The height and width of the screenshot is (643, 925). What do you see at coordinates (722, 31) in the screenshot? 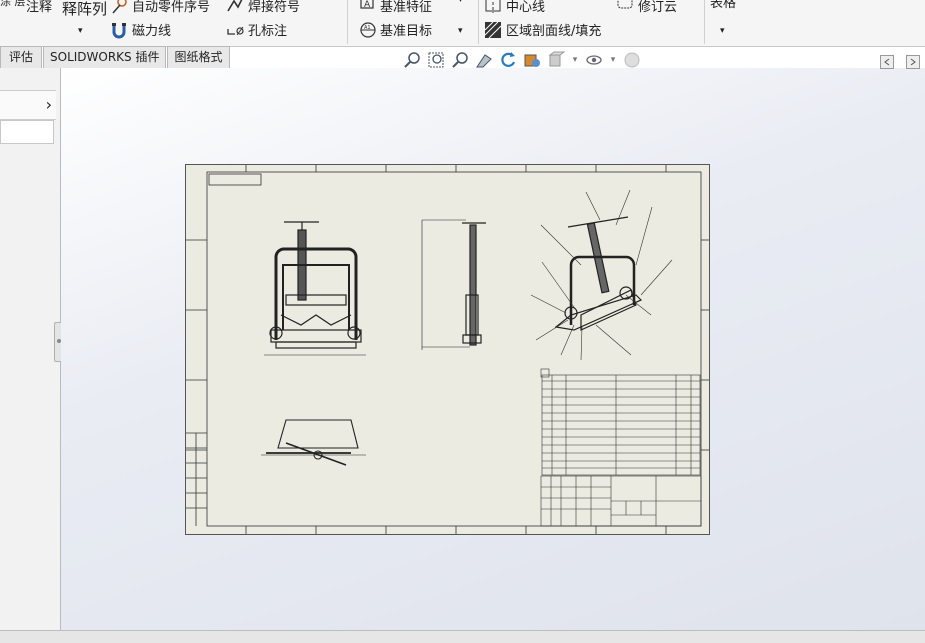
I see `table-dropdown-arrow: ▾` at bounding box center [722, 31].